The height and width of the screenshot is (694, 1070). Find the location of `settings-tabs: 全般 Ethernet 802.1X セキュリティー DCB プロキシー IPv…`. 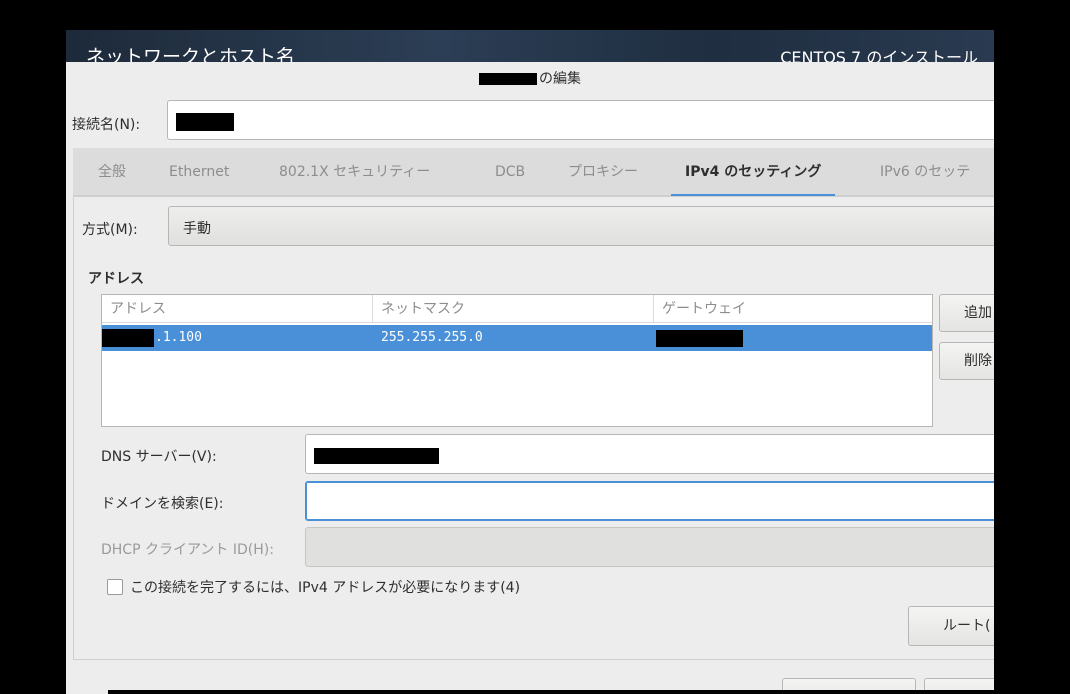

settings-tabs: 全般 Ethernet 802.1X セキュリティー DCB プロキシー IPv… is located at coordinates (533, 172).